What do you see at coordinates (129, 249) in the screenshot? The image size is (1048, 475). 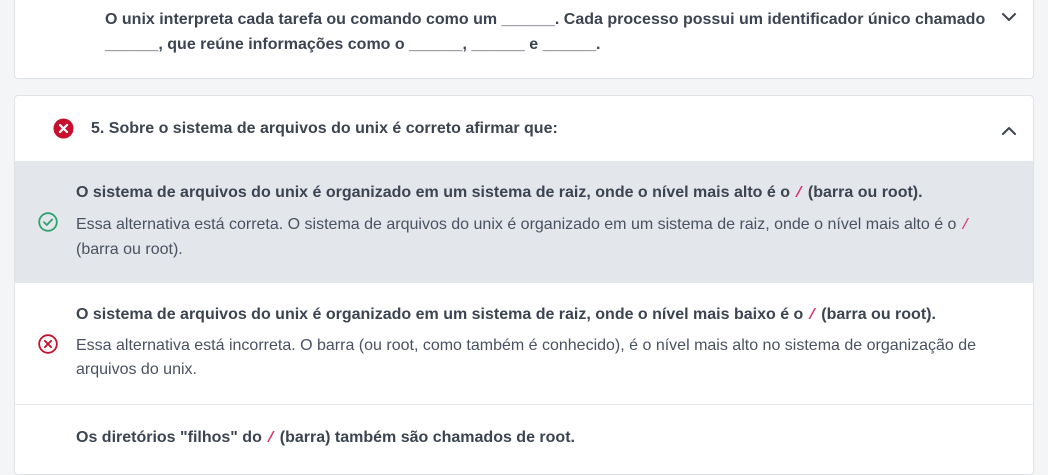 I see `feedback-line-2: (barra ou root).` at bounding box center [129, 249].